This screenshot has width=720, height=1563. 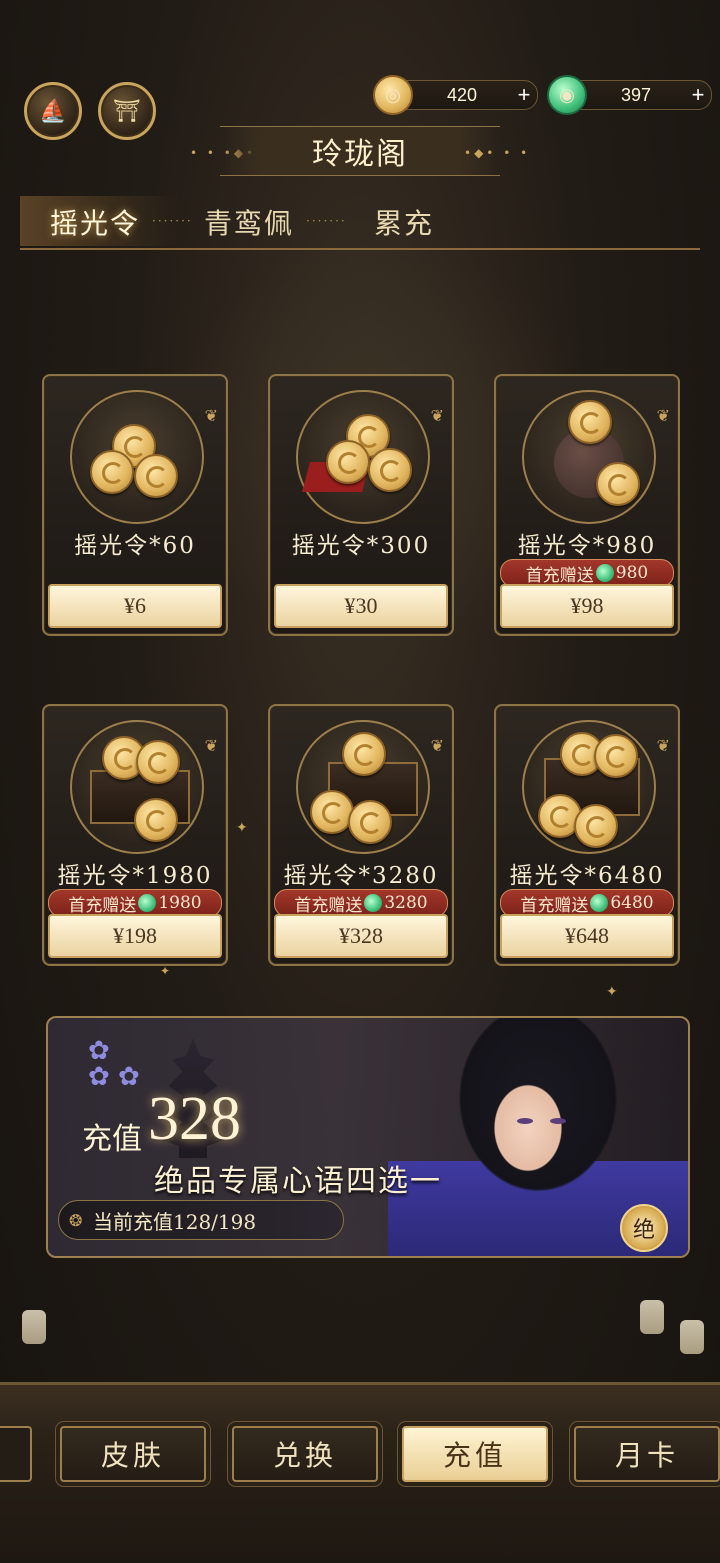 I want to click on bonus-amount: 980, so click(x=632, y=573).